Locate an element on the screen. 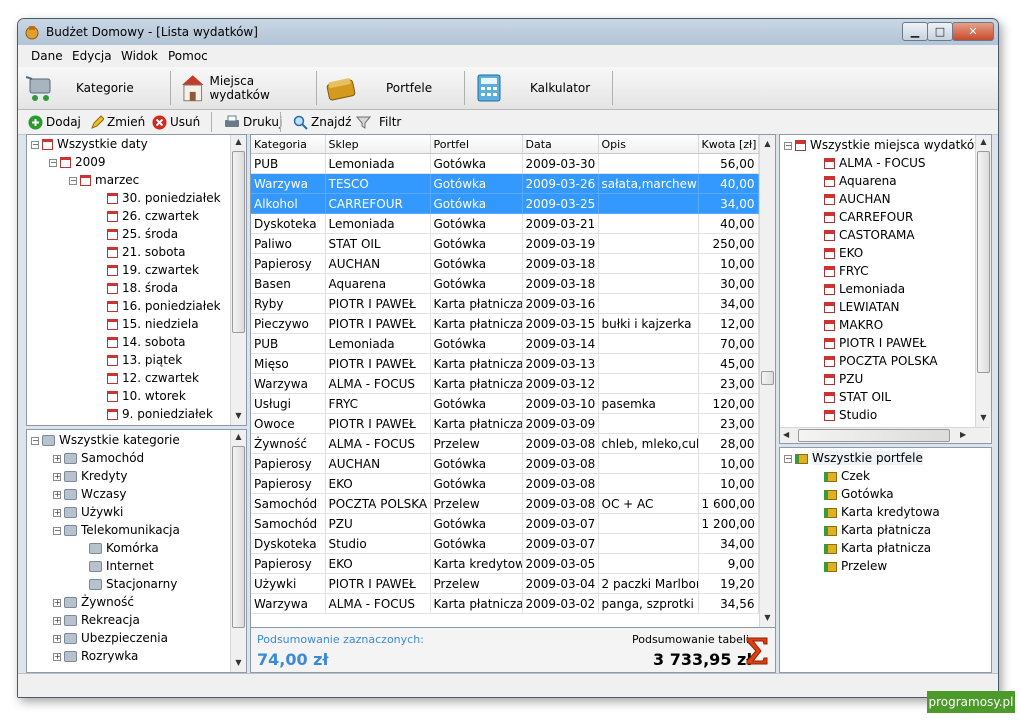  tree-node-category: + Samochód is located at coordinates (98, 458).